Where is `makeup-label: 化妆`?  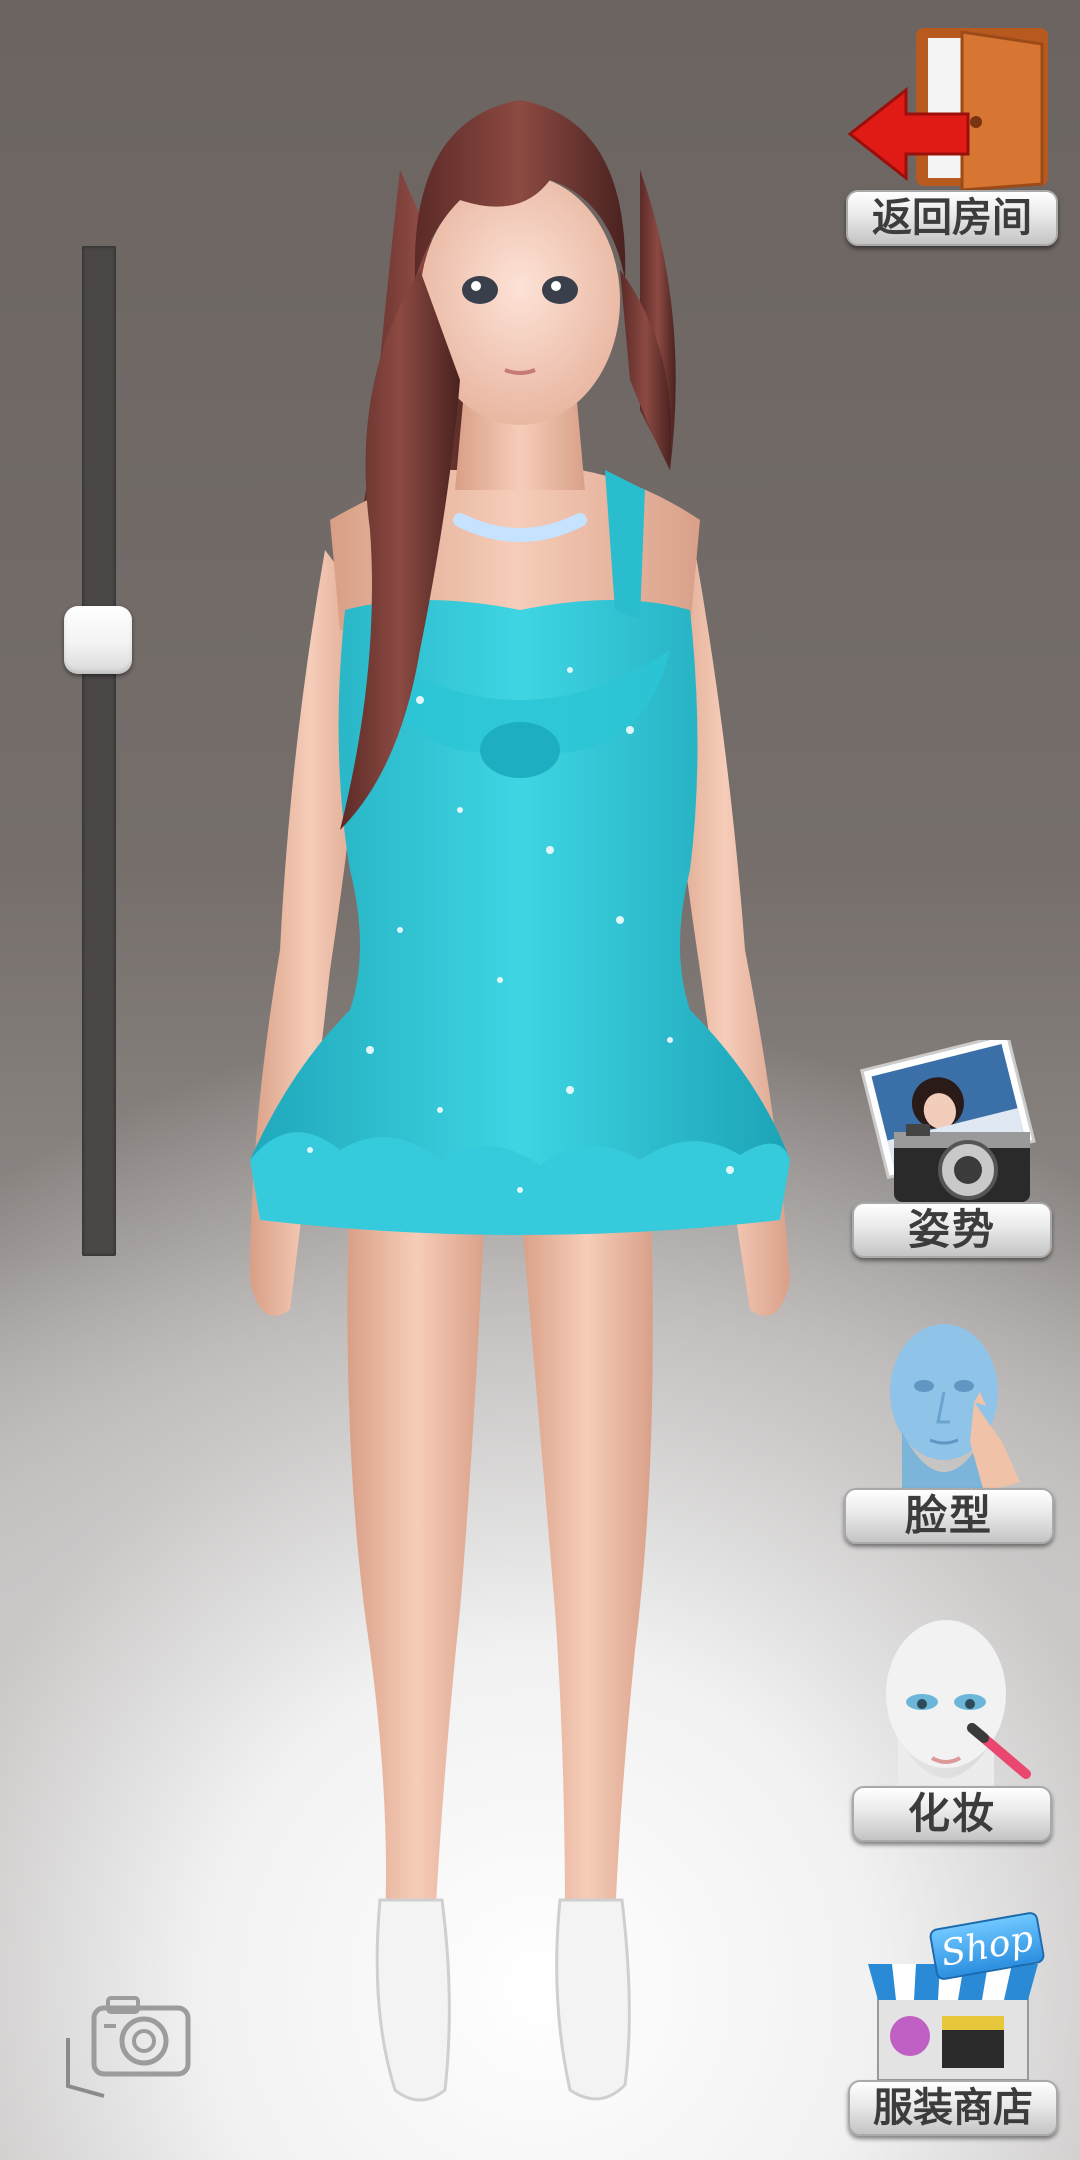 makeup-label: 化妆 is located at coordinates (952, 1814).